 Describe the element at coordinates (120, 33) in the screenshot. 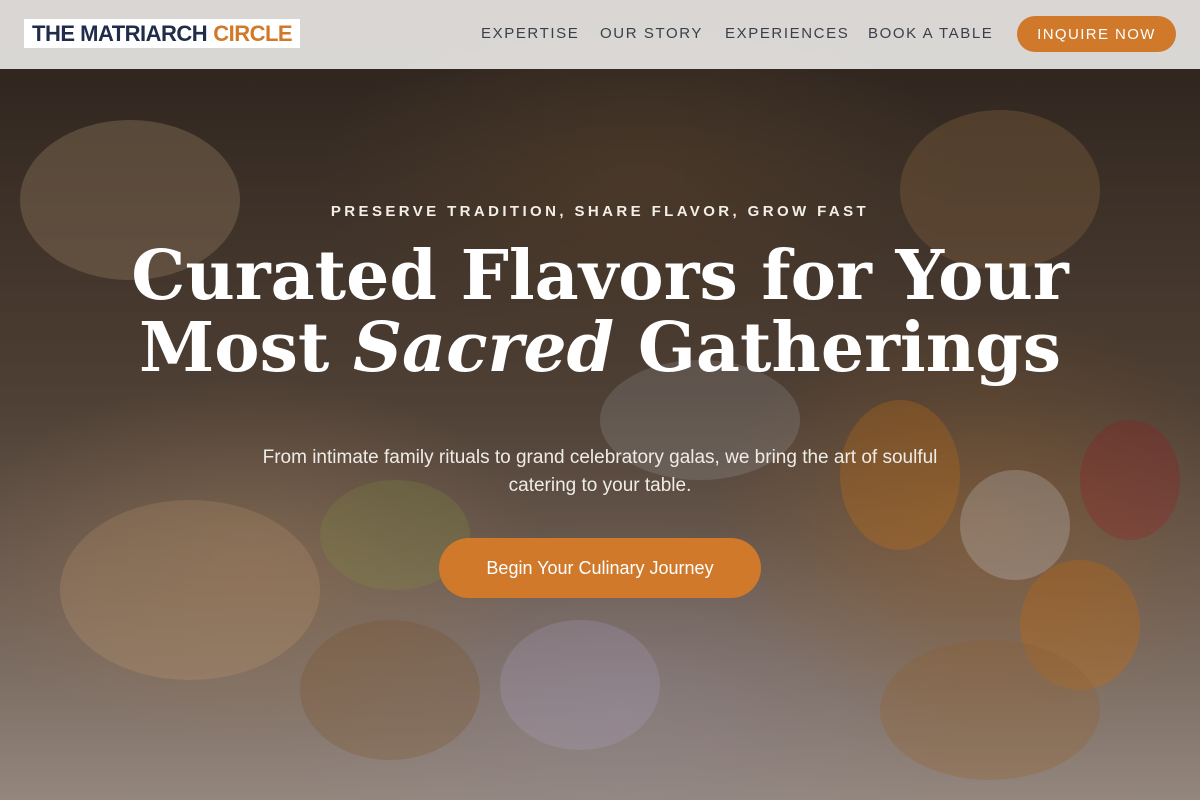

I see `brand-name-primary: THE MATRIARCH` at that location.